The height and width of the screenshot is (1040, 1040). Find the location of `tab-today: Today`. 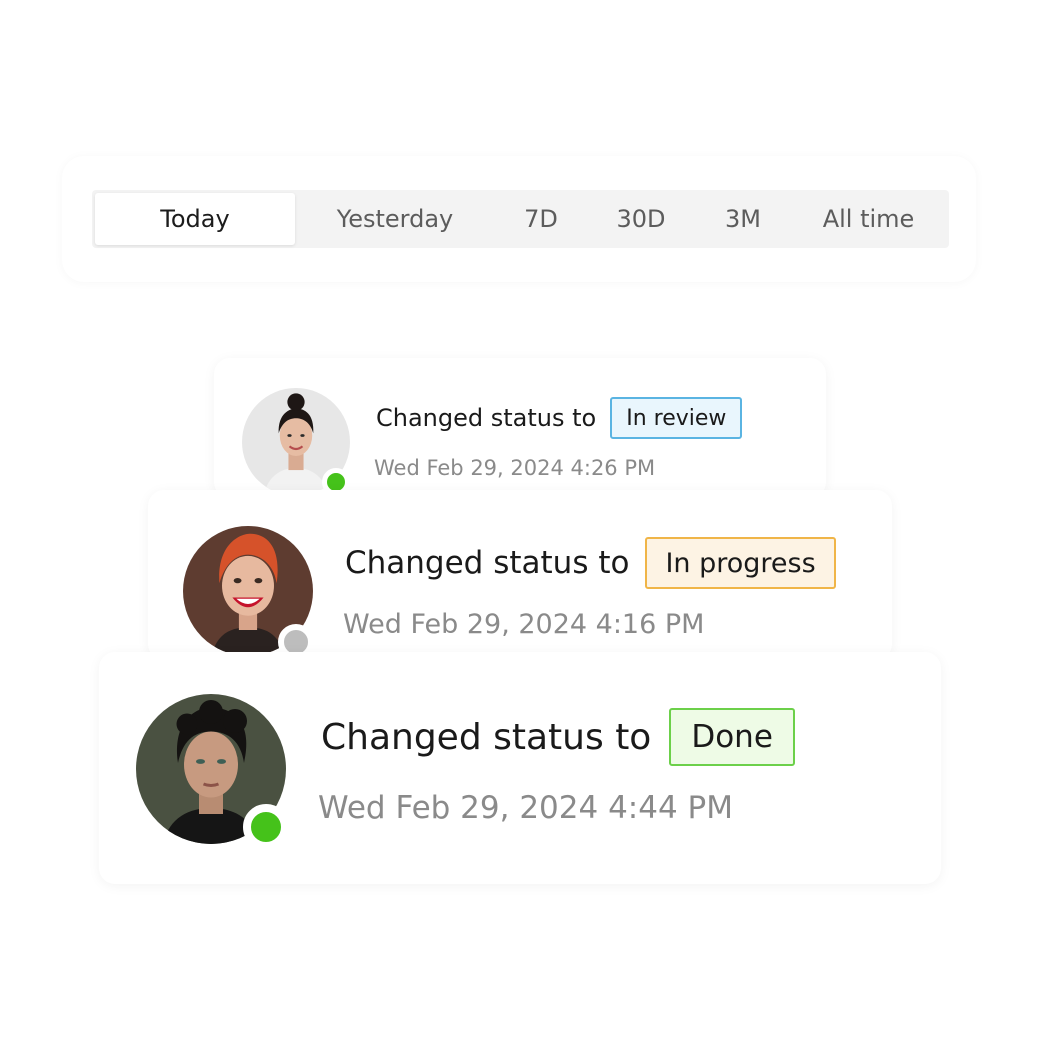

tab-today: Today is located at coordinates (195, 219).